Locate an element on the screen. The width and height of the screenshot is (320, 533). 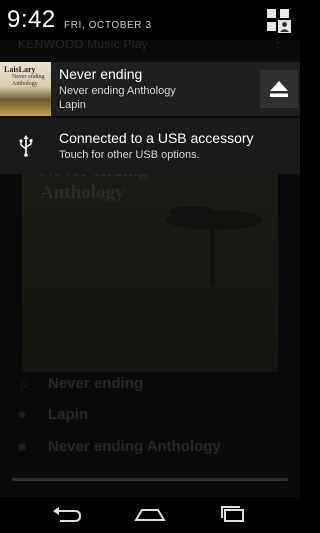
background-album-row: ■ Never ending Anthology is located at coordinates (153, 447).